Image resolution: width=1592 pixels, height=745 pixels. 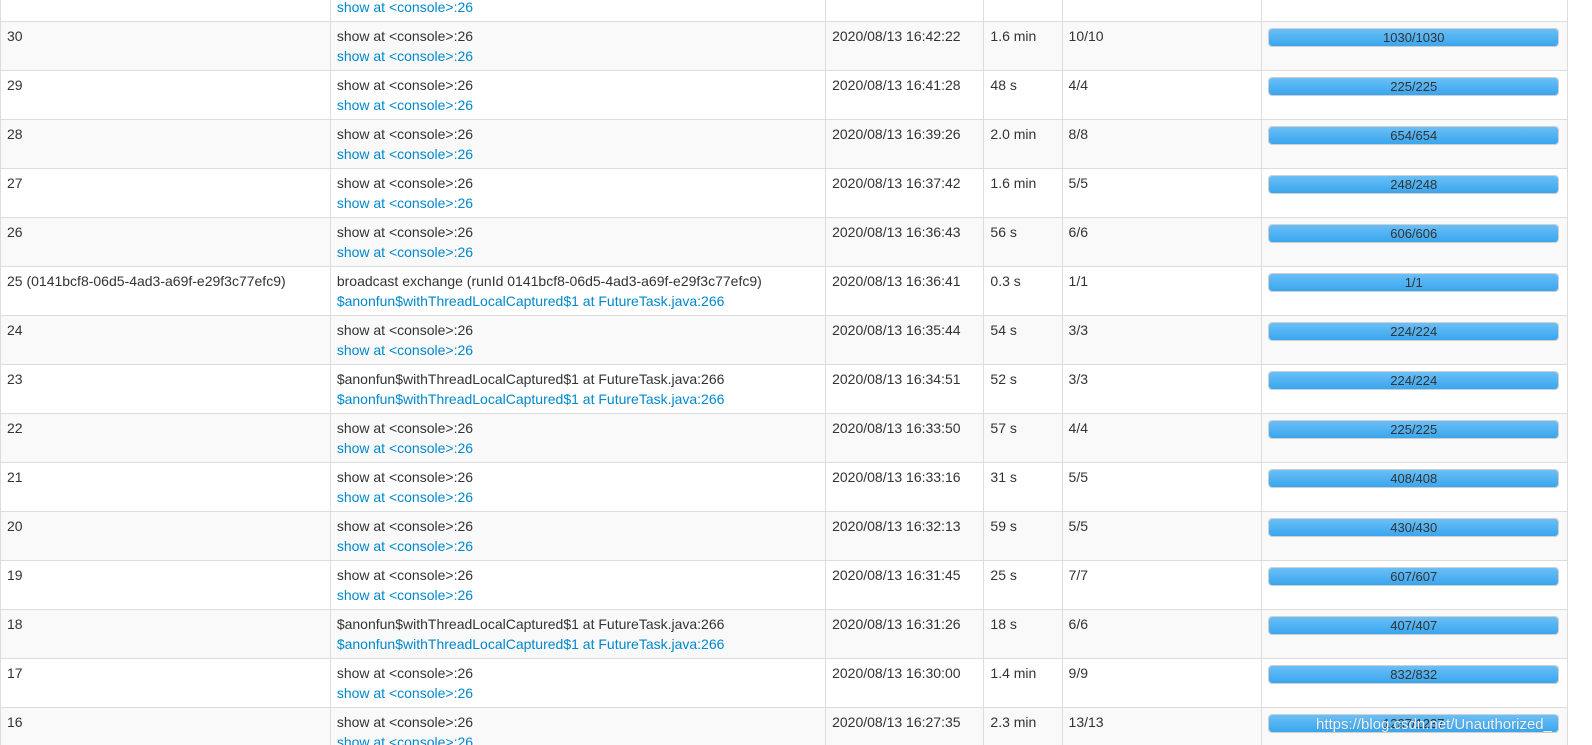 I want to click on tasks-progress-label: 224/224, so click(x=1414, y=380).